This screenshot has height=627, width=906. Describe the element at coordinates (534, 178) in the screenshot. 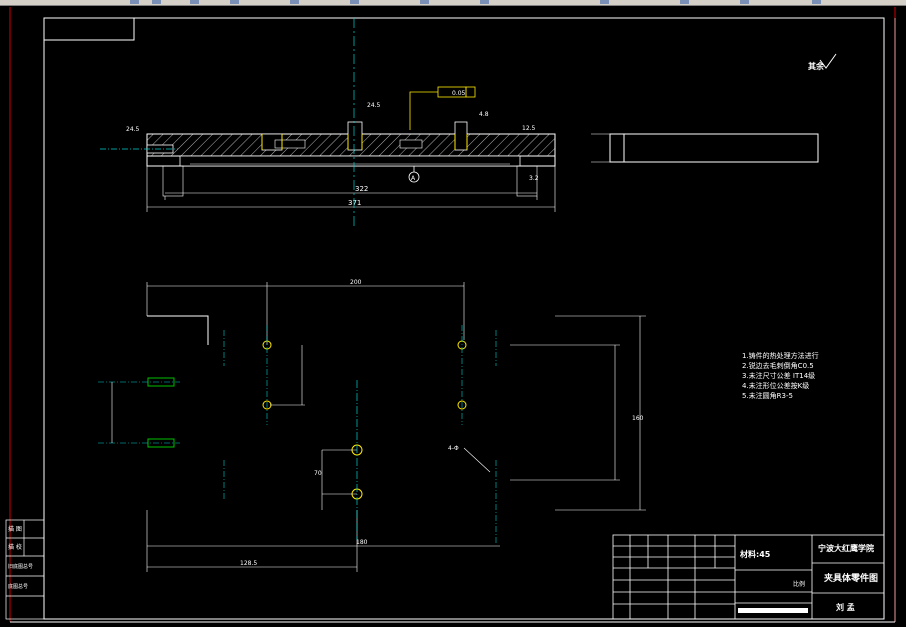

I see `roughness-side-value: 3.2` at that location.